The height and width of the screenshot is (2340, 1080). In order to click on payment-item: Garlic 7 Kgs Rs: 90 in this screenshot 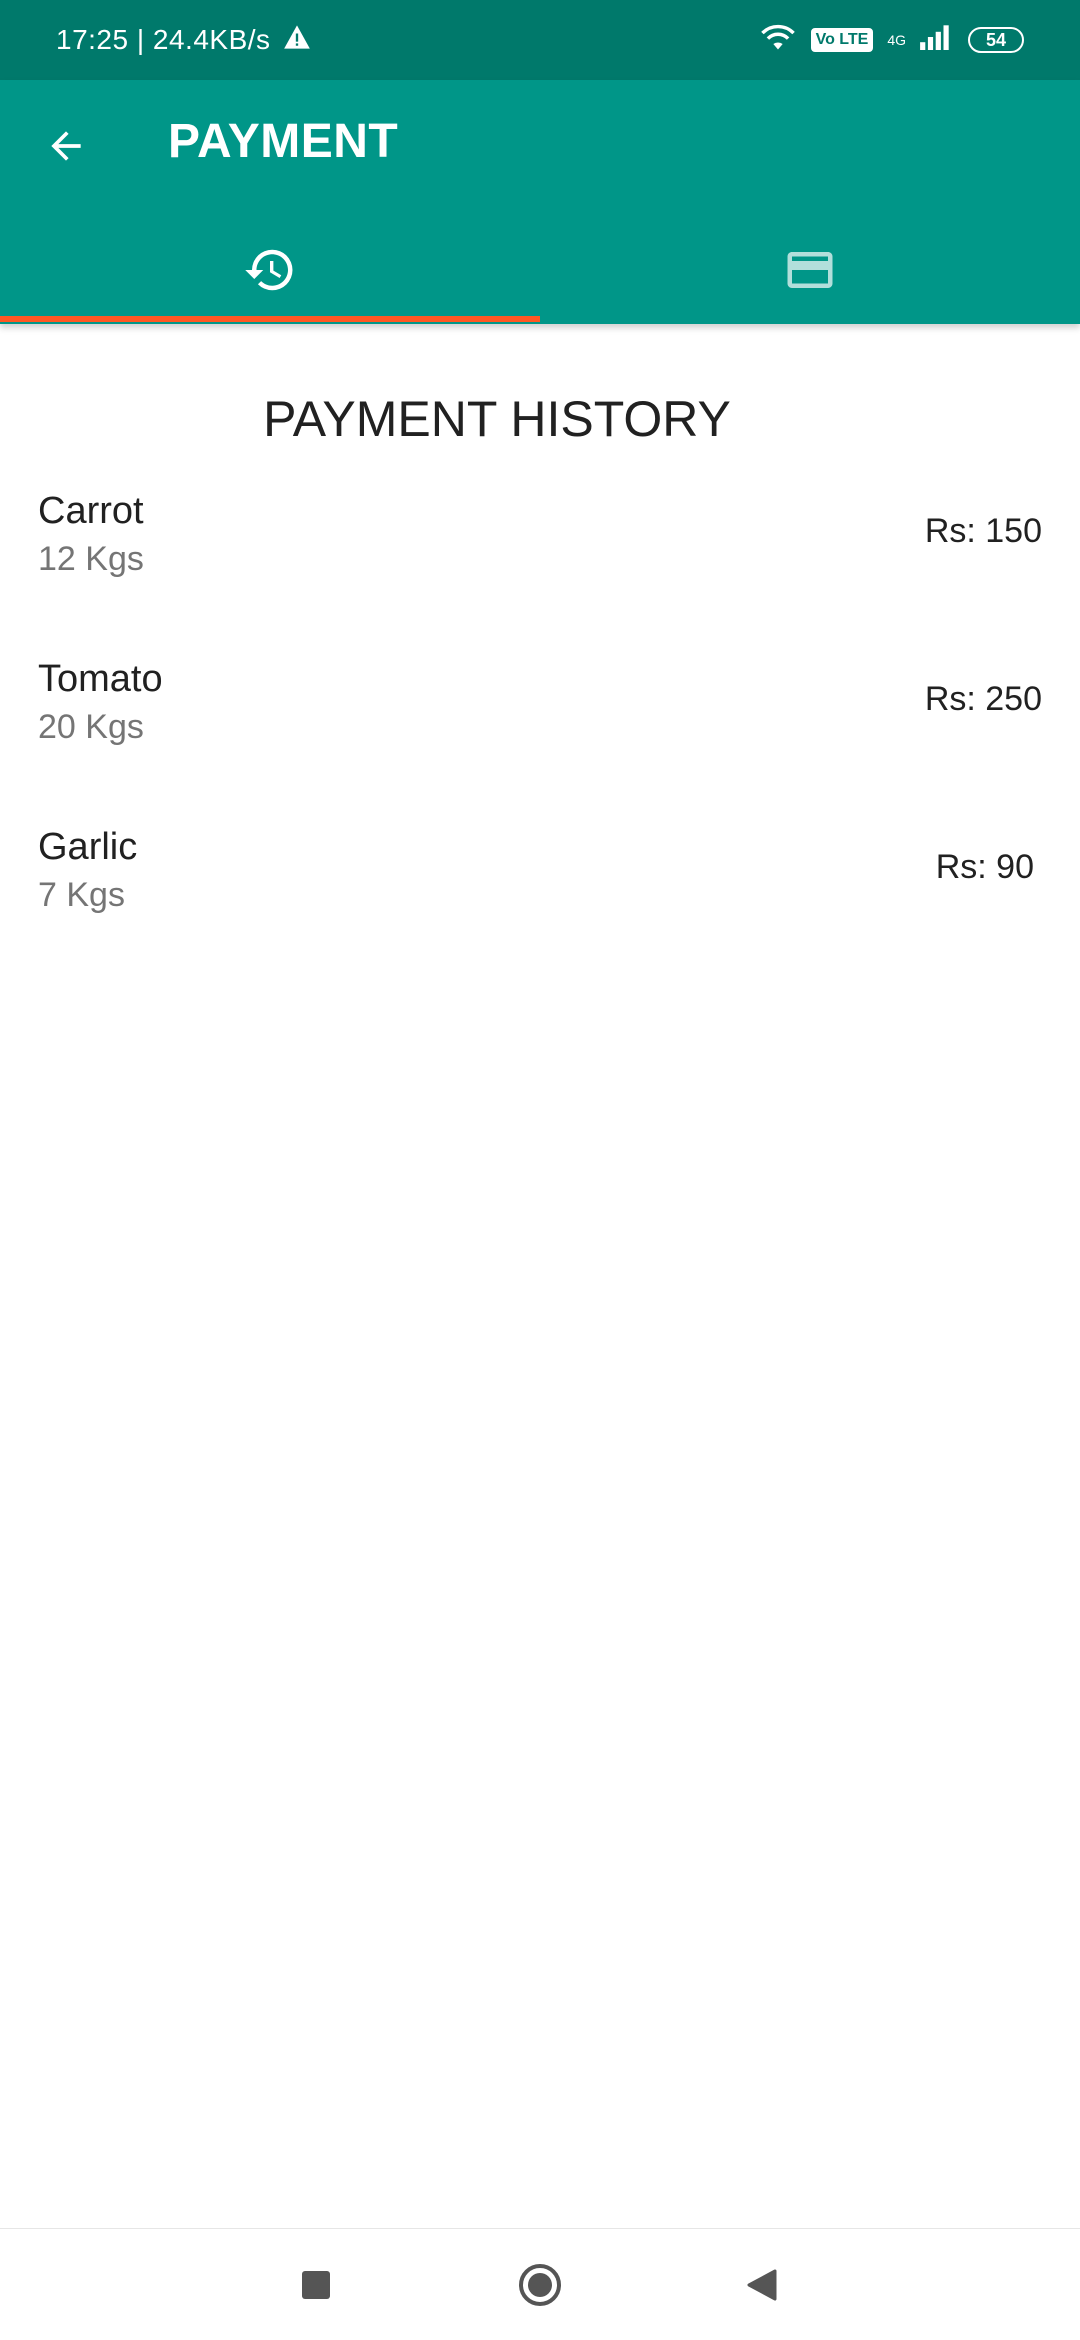, I will do `click(540, 896)`.